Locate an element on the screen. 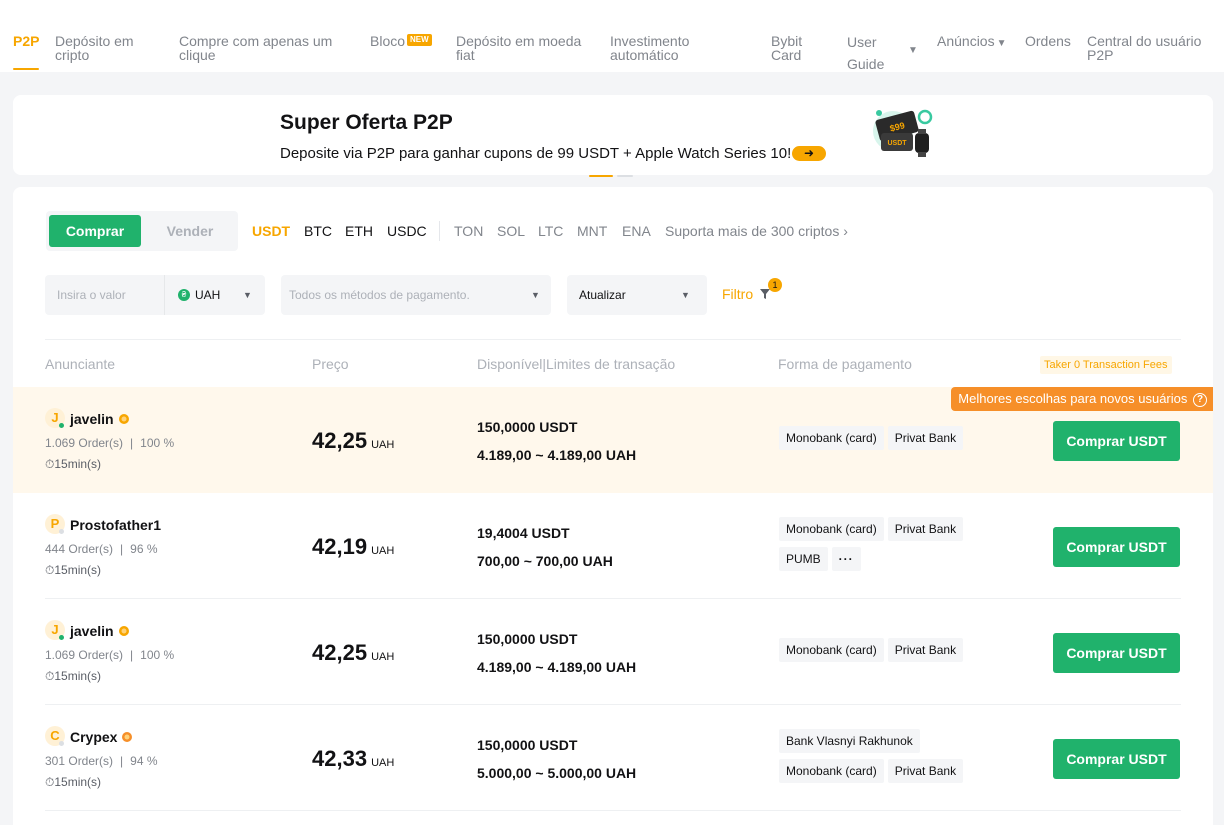 This screenshot has width=1224, height=825. section-divider is located at coordinates (613, 339).